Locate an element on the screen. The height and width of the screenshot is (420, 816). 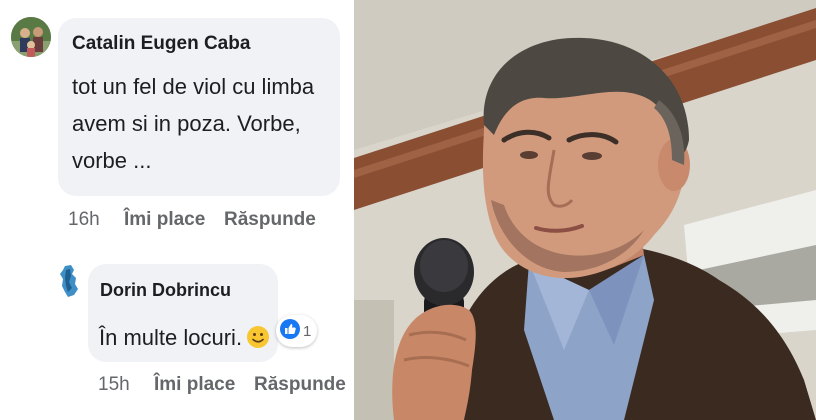
map-avatar-icon is located at coordinates (69, 281).